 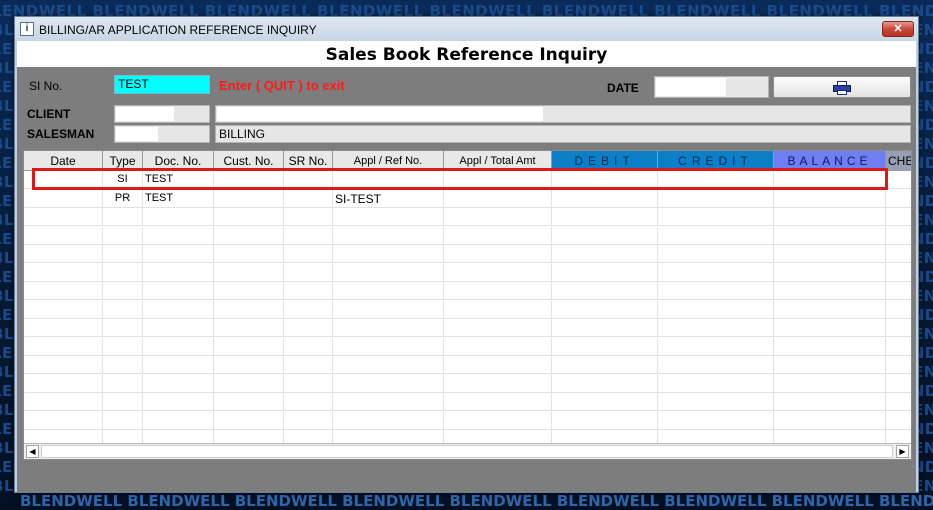 I want to click on salesman-name-field: BILLING, so click(x=563, y=134).